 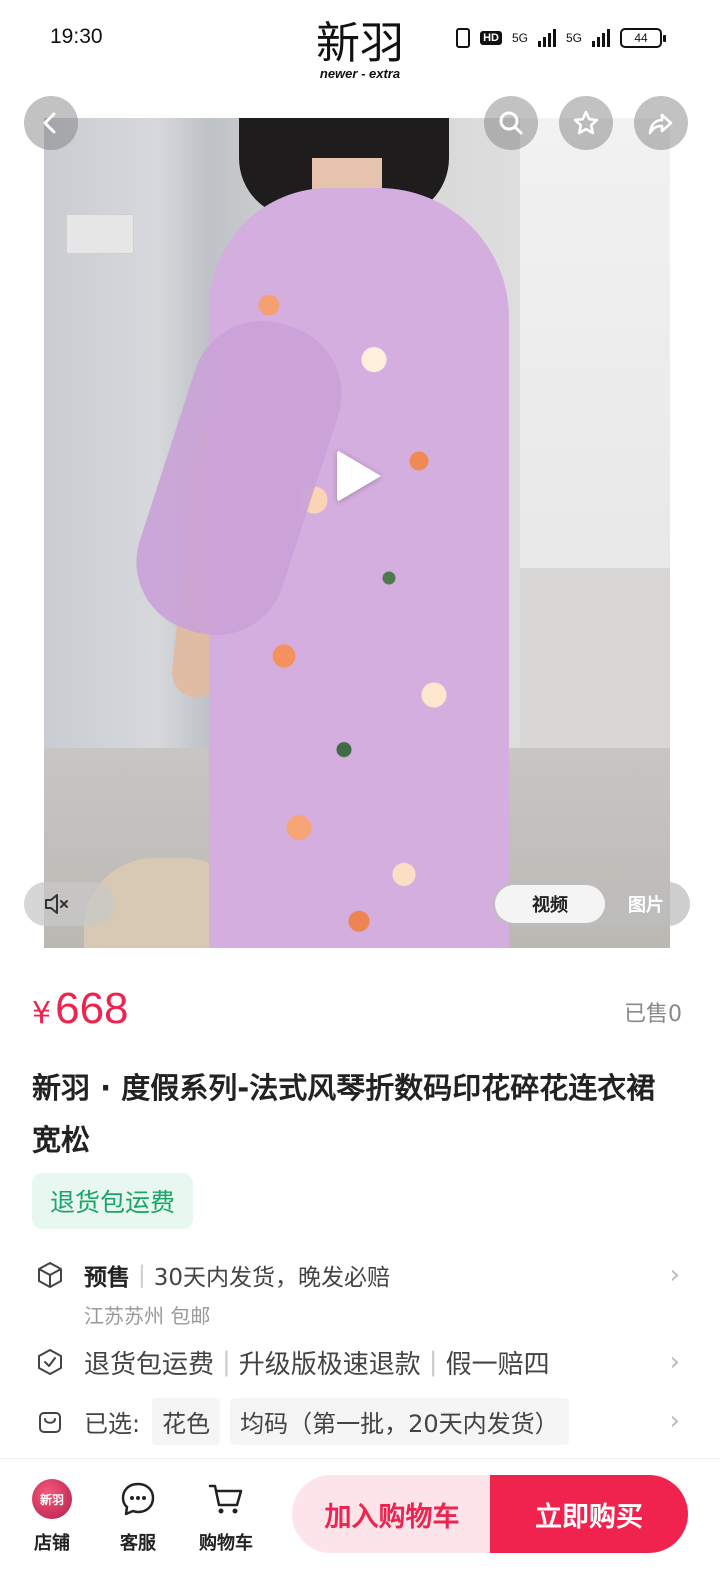 What do you see at coordinates (399, 1421) in the screenshot?
I see `selected-size-chip: 均码（第一批，20天内发货）` at bounding box center [399, 1421].